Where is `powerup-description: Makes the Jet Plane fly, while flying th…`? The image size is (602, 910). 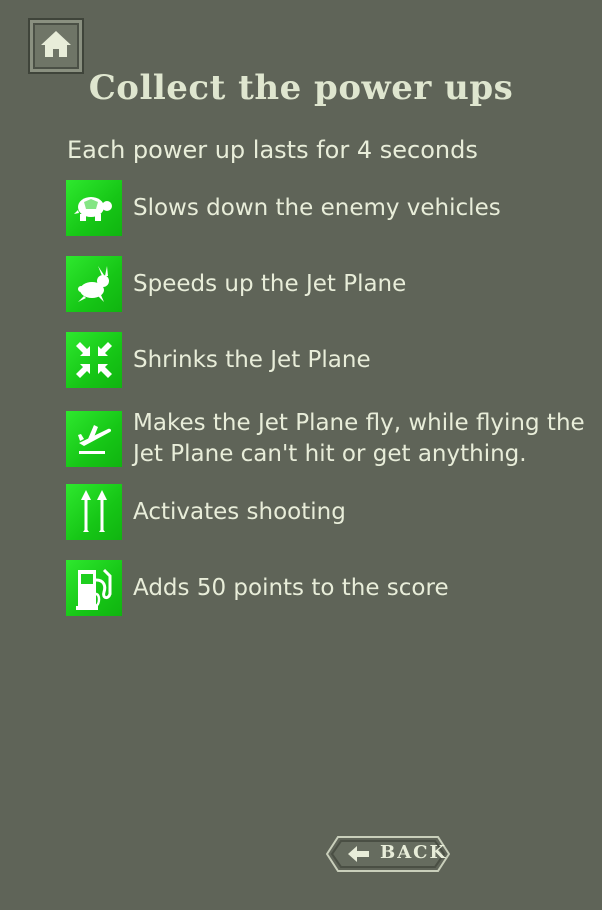
powerup-description: Makes the Jet Plane fly, while flying th… is located at coordinates (359, 438).